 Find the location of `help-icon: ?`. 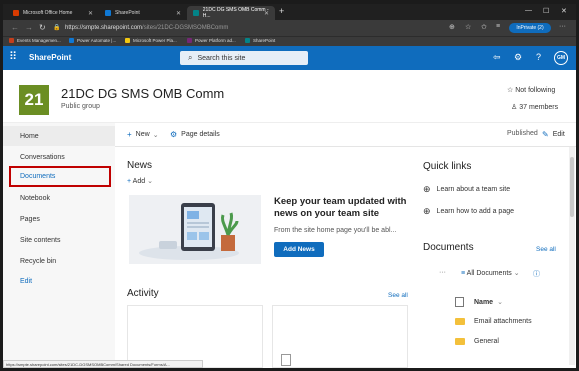

help-icon: ? is located at coordinates (538, 57).